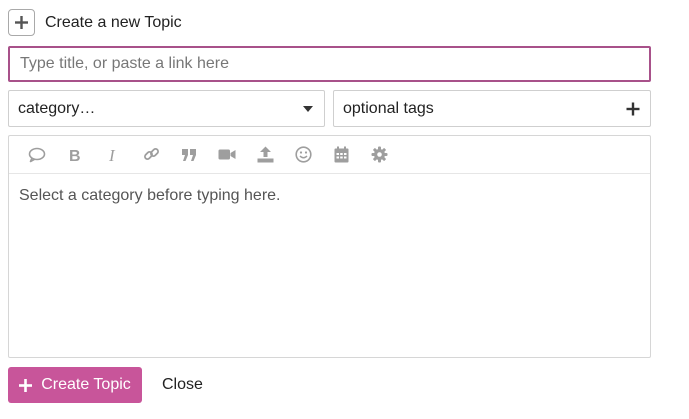  I want to click on upload-button, so click(265, 155).